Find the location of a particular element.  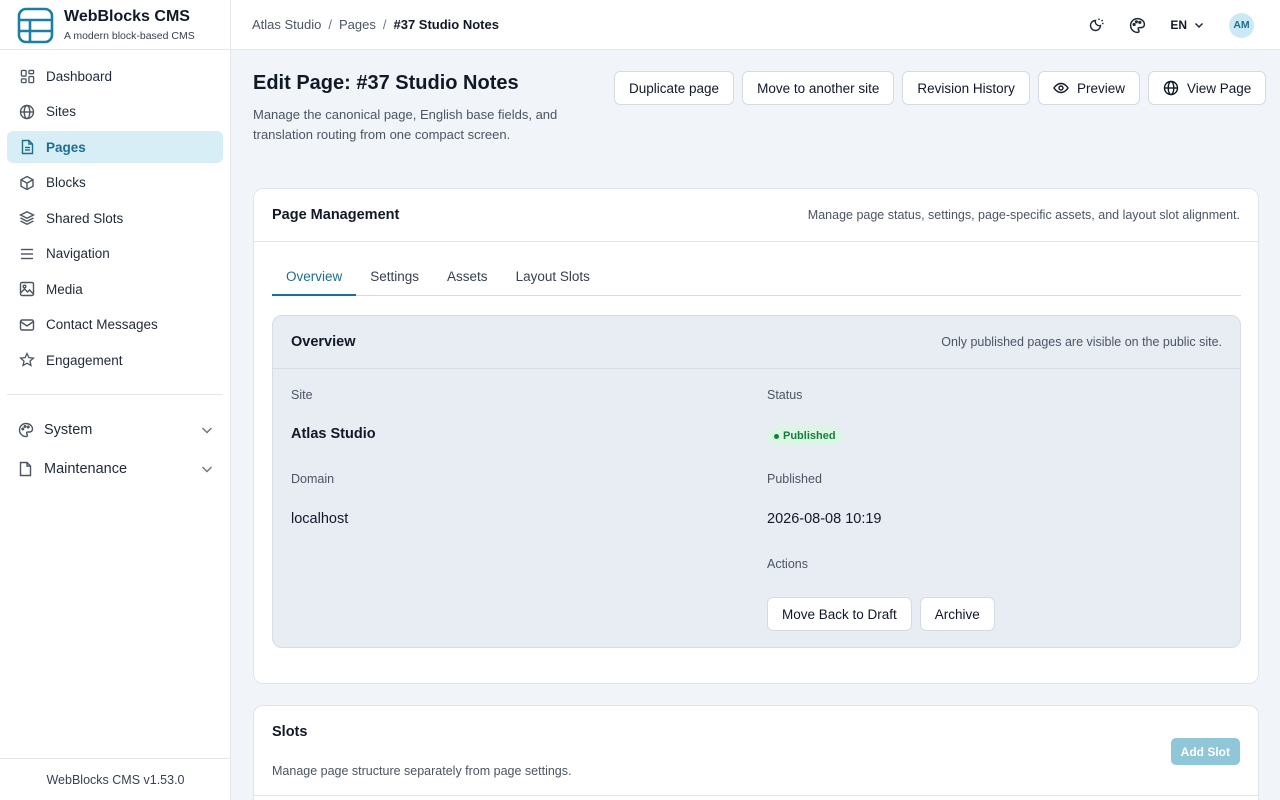

sidebar-item-blocks: Blocks is located at coordinates (115, 183).